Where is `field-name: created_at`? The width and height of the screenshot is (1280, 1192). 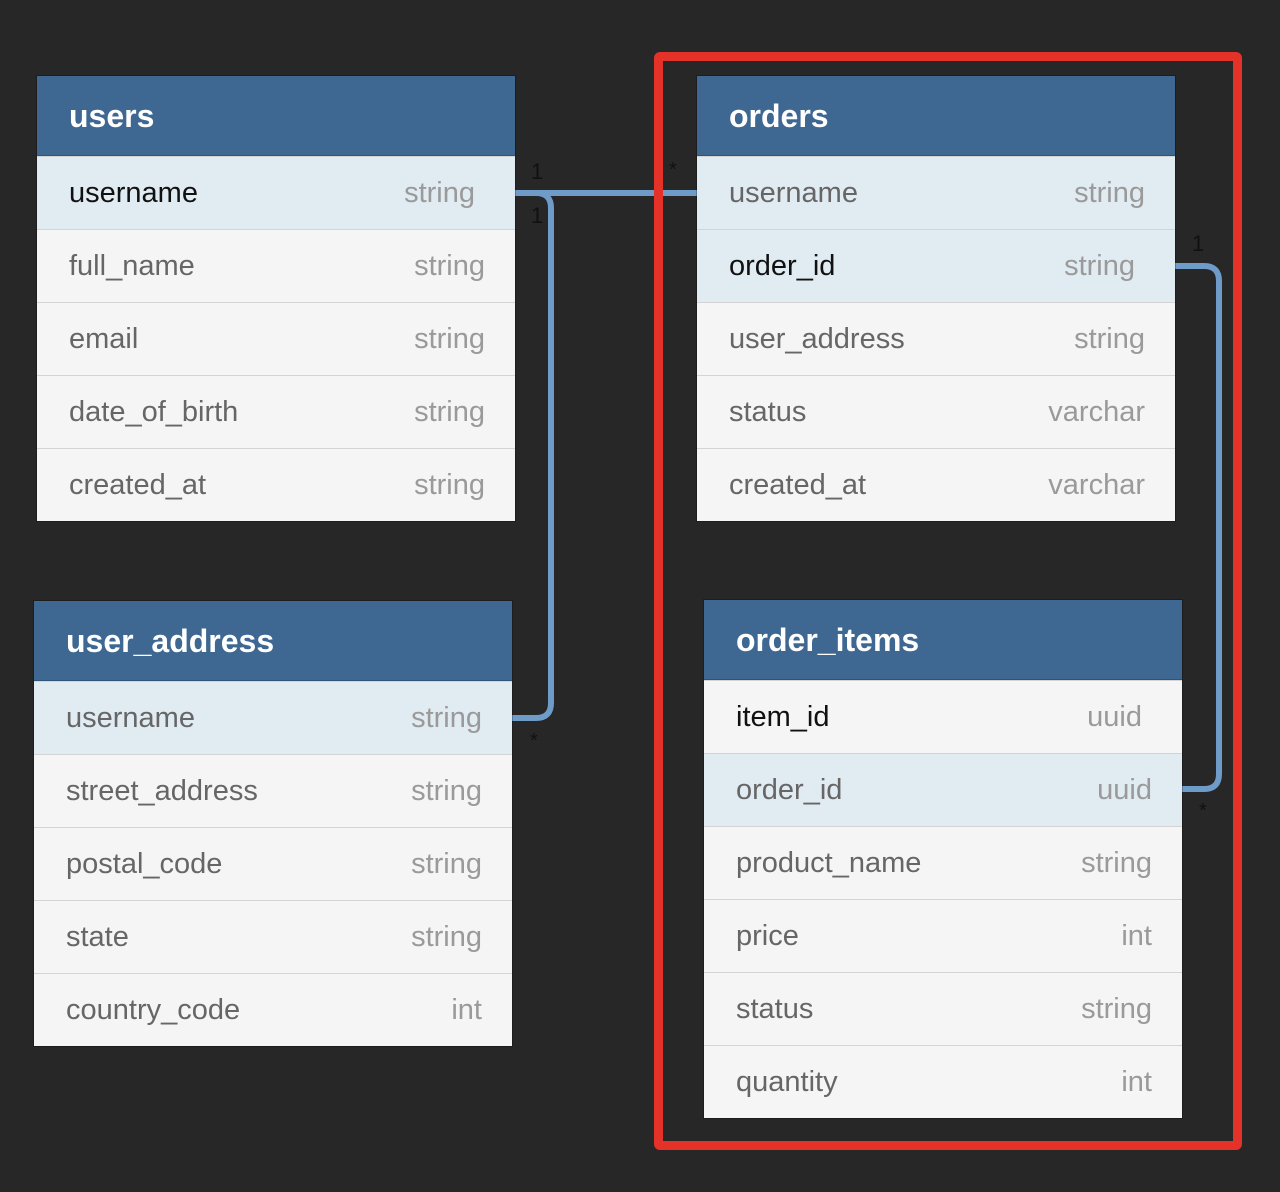
field-name: created_at is located at coordinates (138, 484).